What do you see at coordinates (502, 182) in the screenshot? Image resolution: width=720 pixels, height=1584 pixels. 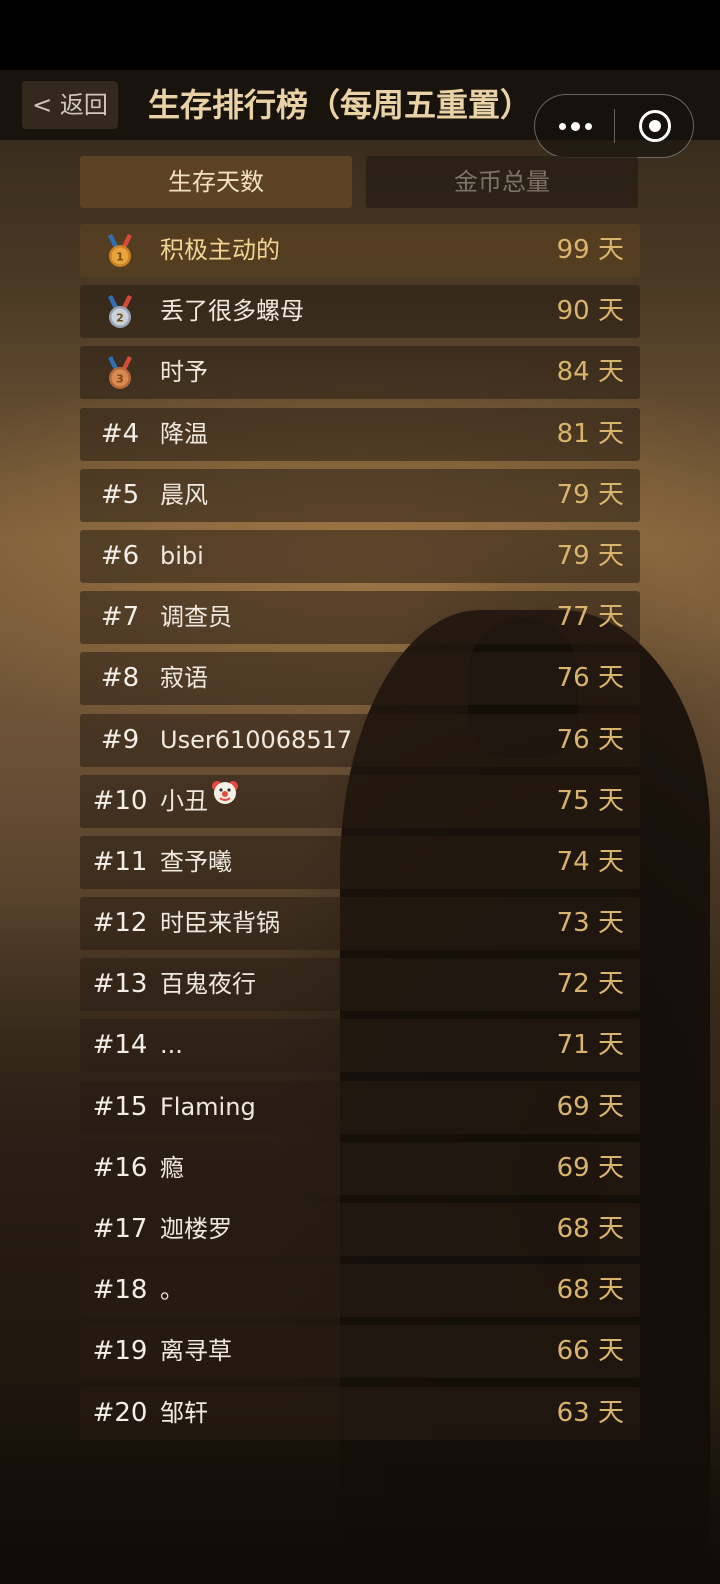 I see `tab-total-coins: 金币总量` at bounding box center [502, 182].